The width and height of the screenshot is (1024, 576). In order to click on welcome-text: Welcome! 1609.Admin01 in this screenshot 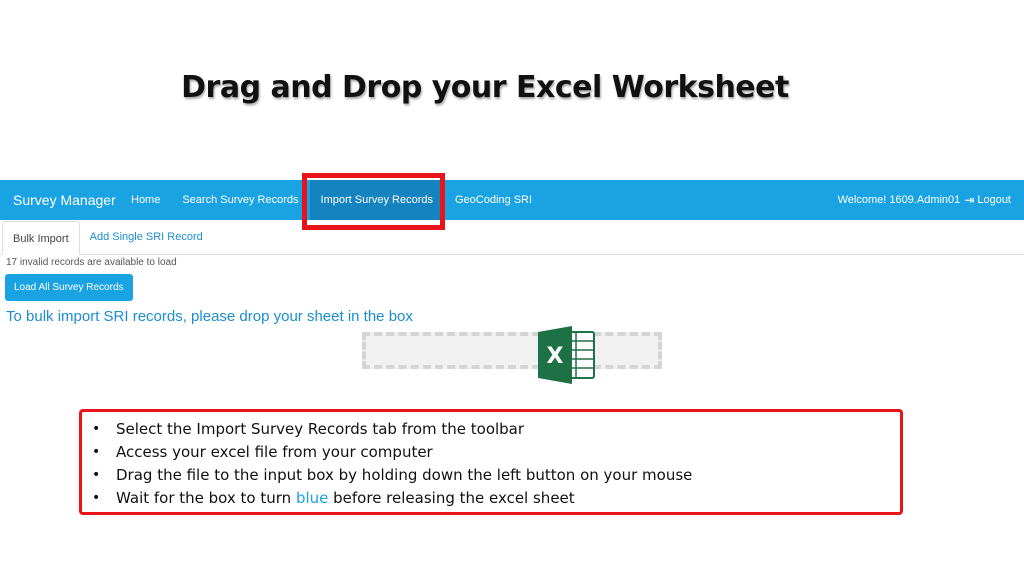, I will do `click(899, 200)`.